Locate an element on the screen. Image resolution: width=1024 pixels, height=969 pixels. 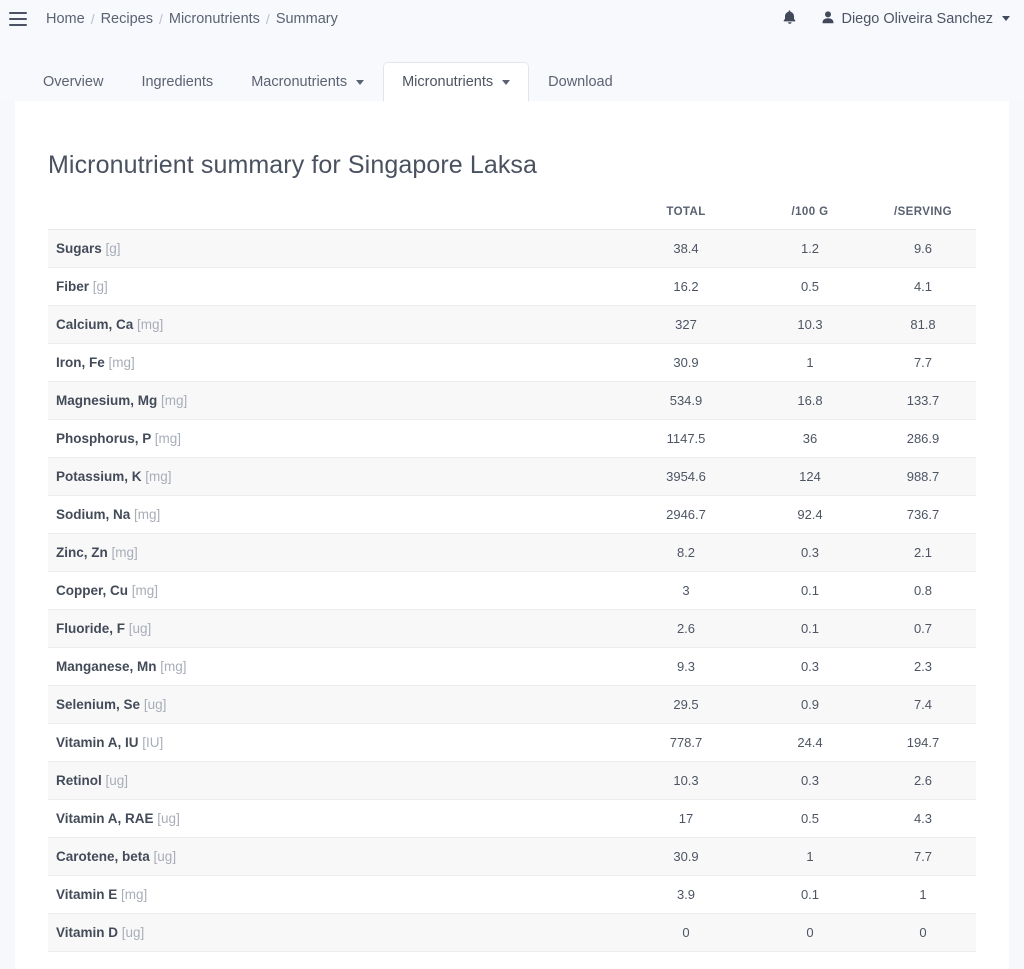
user-menu: Diego Oliveira Sanchez is located at coordinates (916, 19).